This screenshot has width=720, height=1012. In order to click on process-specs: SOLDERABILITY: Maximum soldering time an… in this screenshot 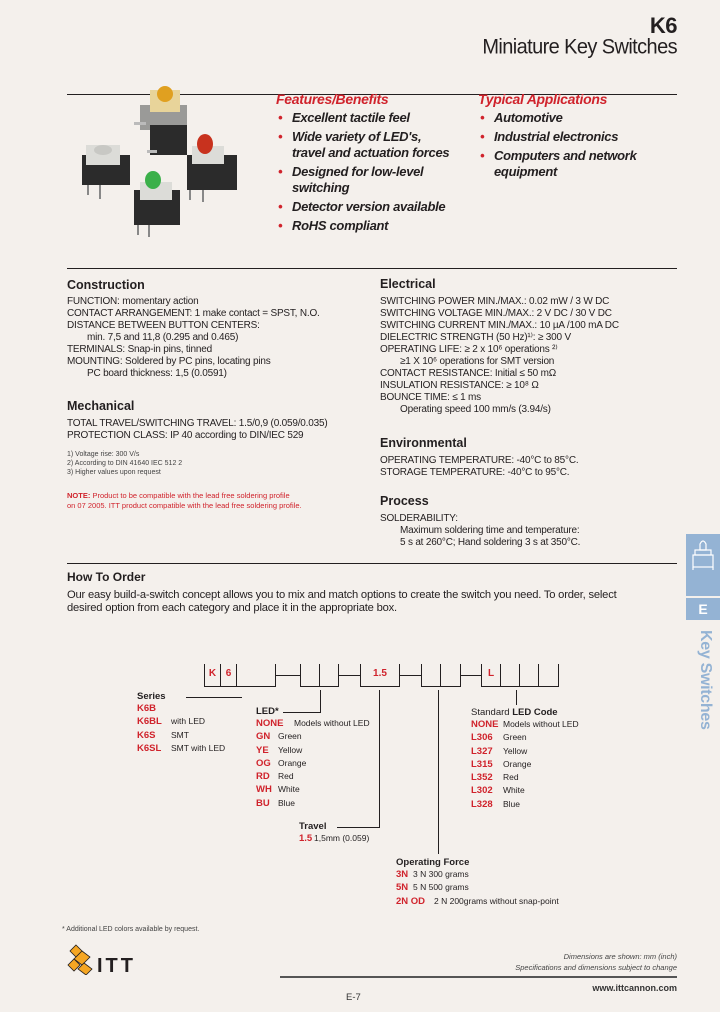, I will do `click(530, 531)`.